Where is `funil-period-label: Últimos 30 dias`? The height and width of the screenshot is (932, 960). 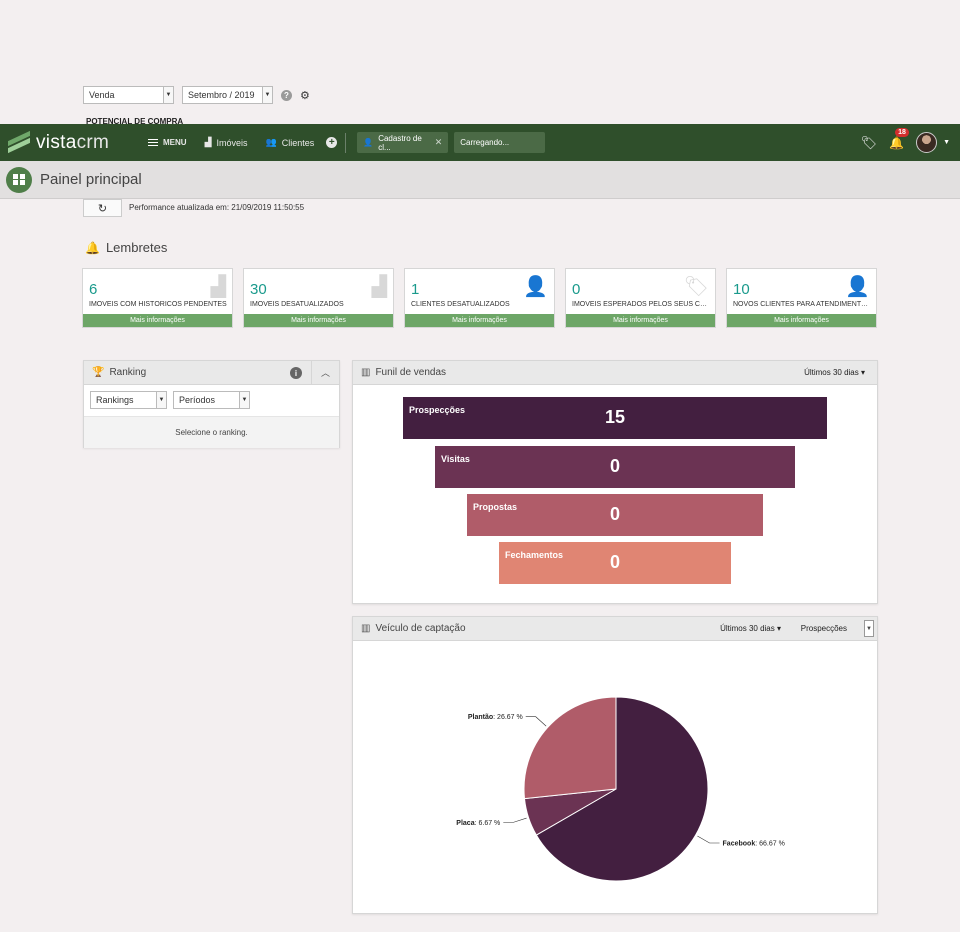 funil-period-label: Últimos 30 dias is located at coordinates (831, 372).